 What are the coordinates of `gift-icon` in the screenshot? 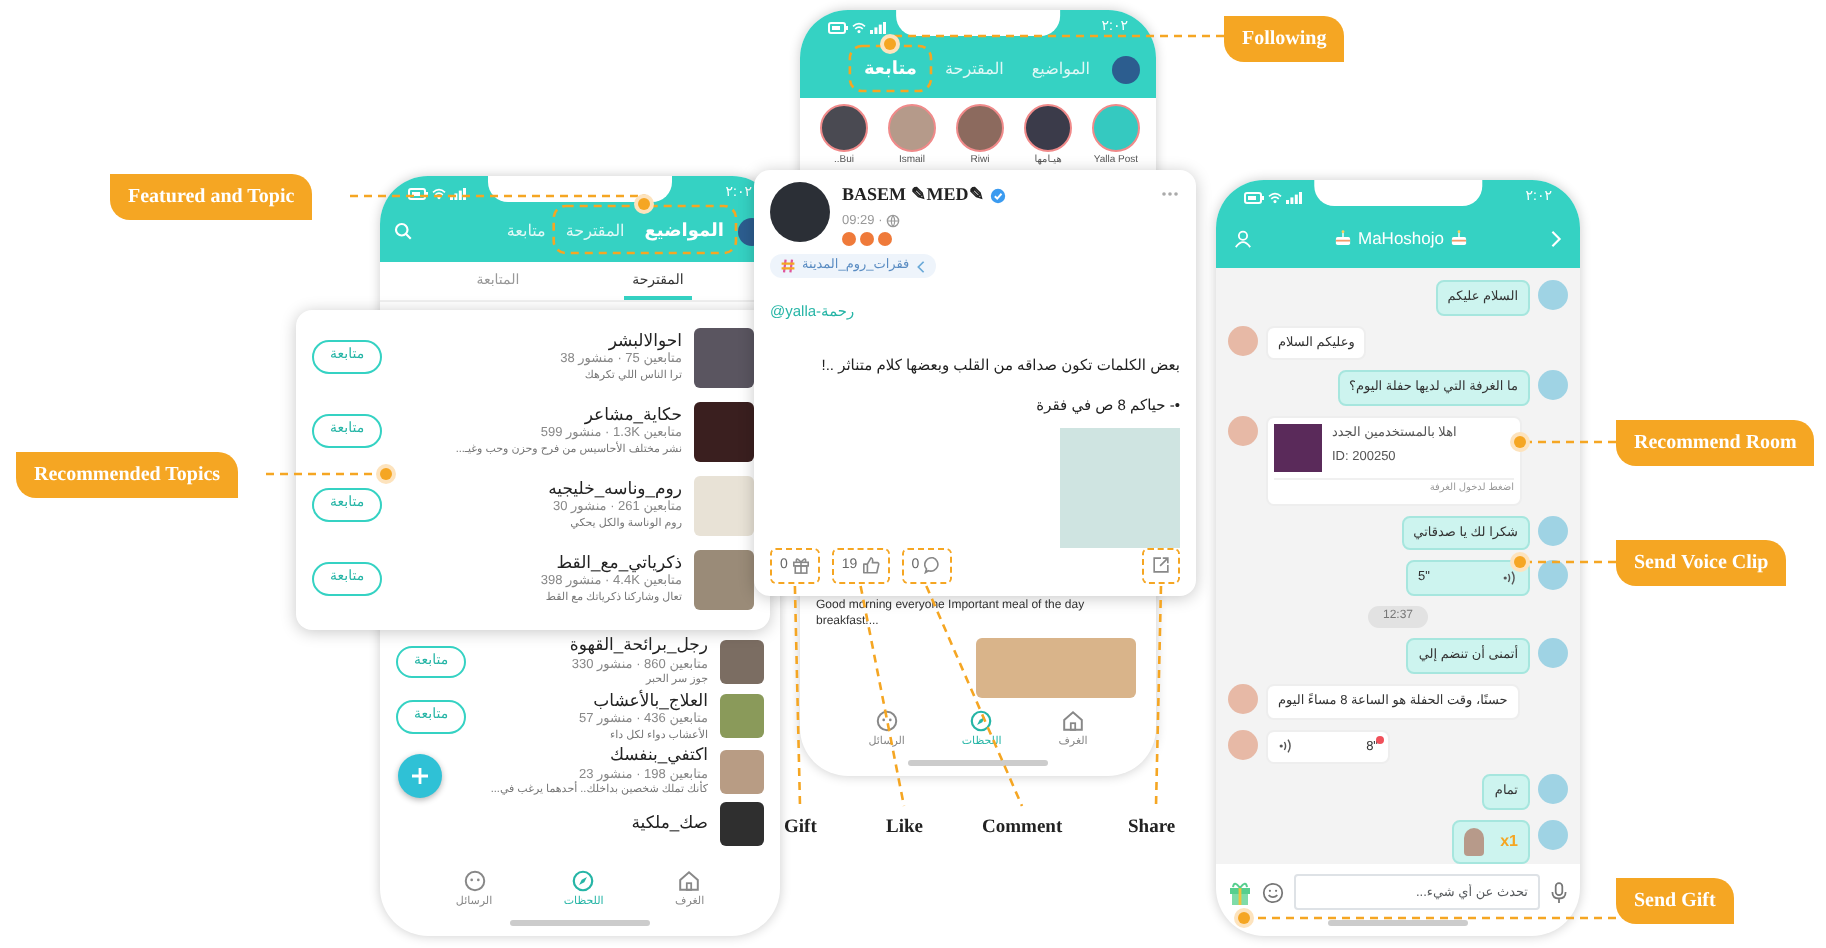 It's located at (800, 565).